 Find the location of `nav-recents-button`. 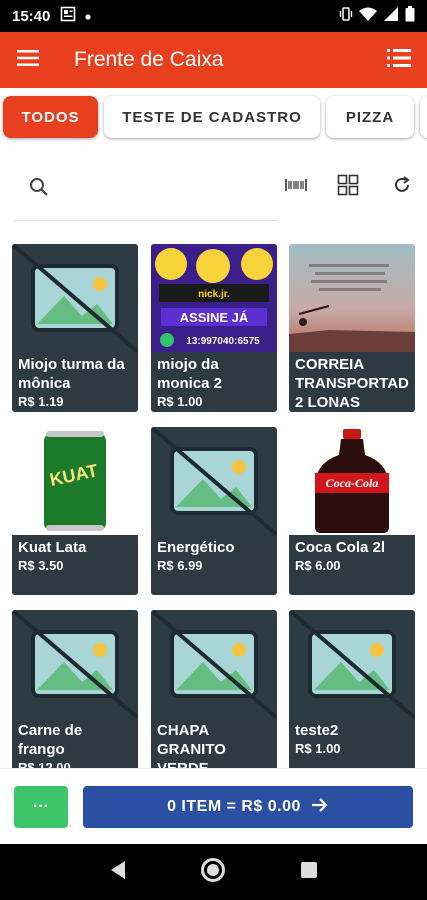

nav-recents-button is located at coordinates (309, 872).